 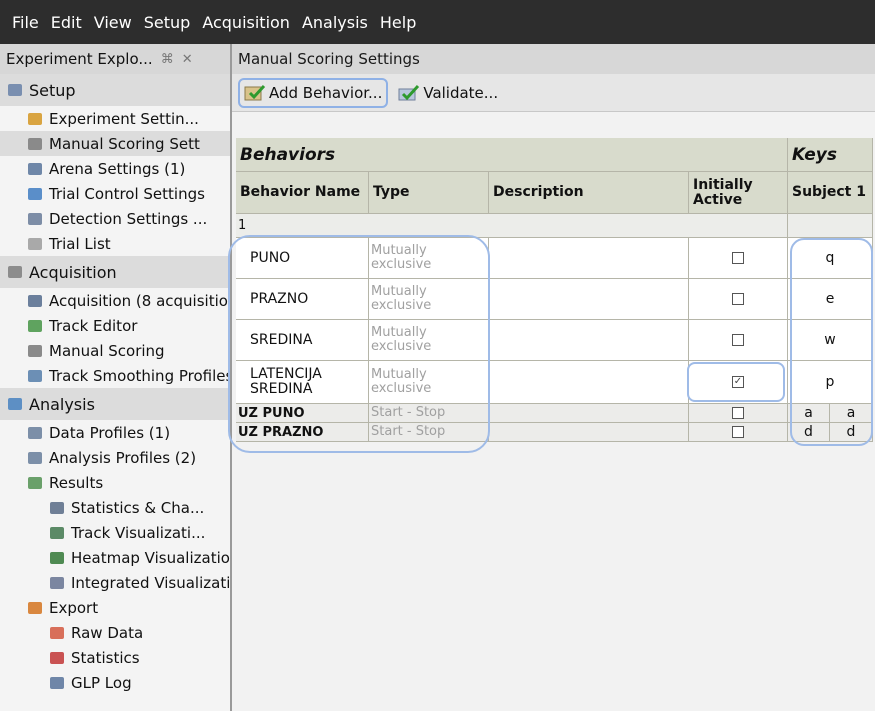 What do you see at coordinates (151, 557) in the screenshot?
I see `tree-item-label: Heatmap Visualization` at bounding box center [151, 557].